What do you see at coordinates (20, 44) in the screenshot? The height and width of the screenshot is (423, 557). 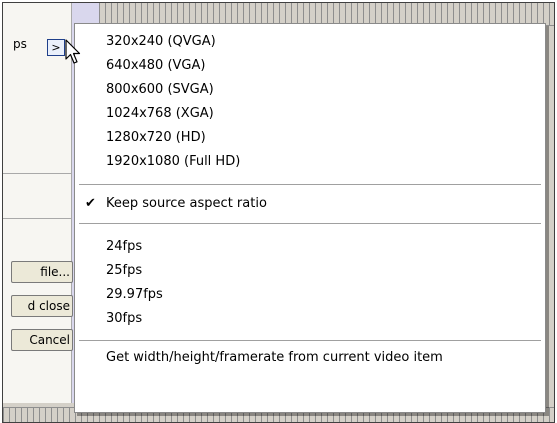 I see `fps-label-partial: ps` at bounding box center [20, 44].